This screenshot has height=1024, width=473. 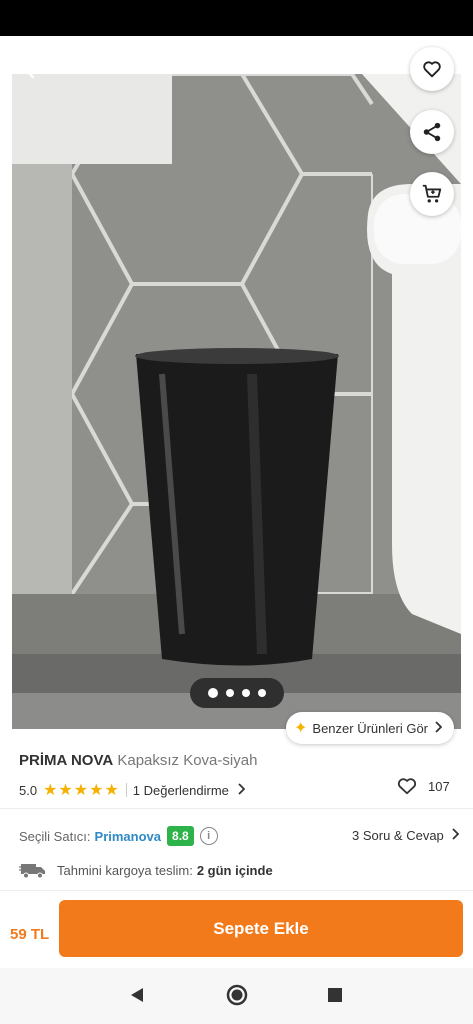 What do you see at coordinates (237, 693) in the screenshot?
I see `image-pager` at bounding box center [237, 693].